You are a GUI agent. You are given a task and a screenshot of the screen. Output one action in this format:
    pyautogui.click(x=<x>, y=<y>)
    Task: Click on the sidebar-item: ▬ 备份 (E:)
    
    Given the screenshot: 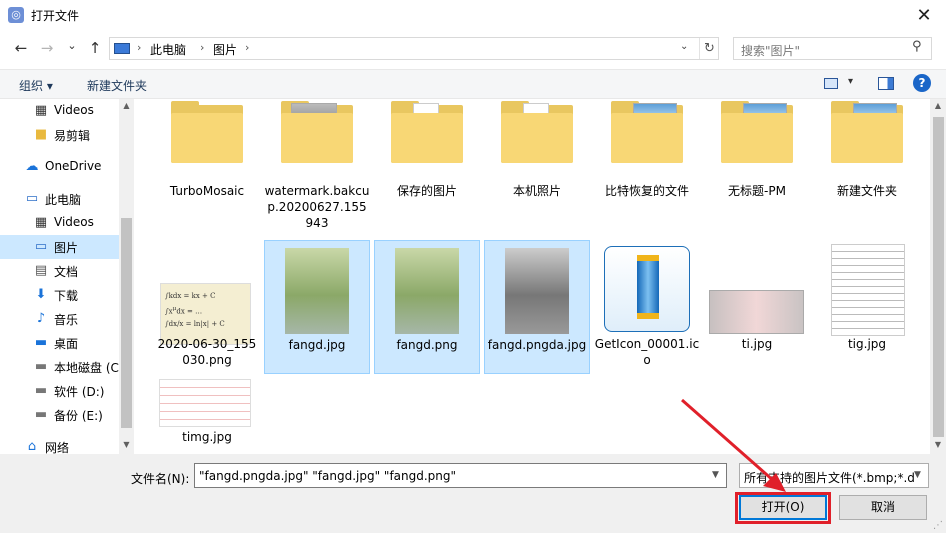 What is the action you would take?
    pyautogui.click(x=59, y=415)
    